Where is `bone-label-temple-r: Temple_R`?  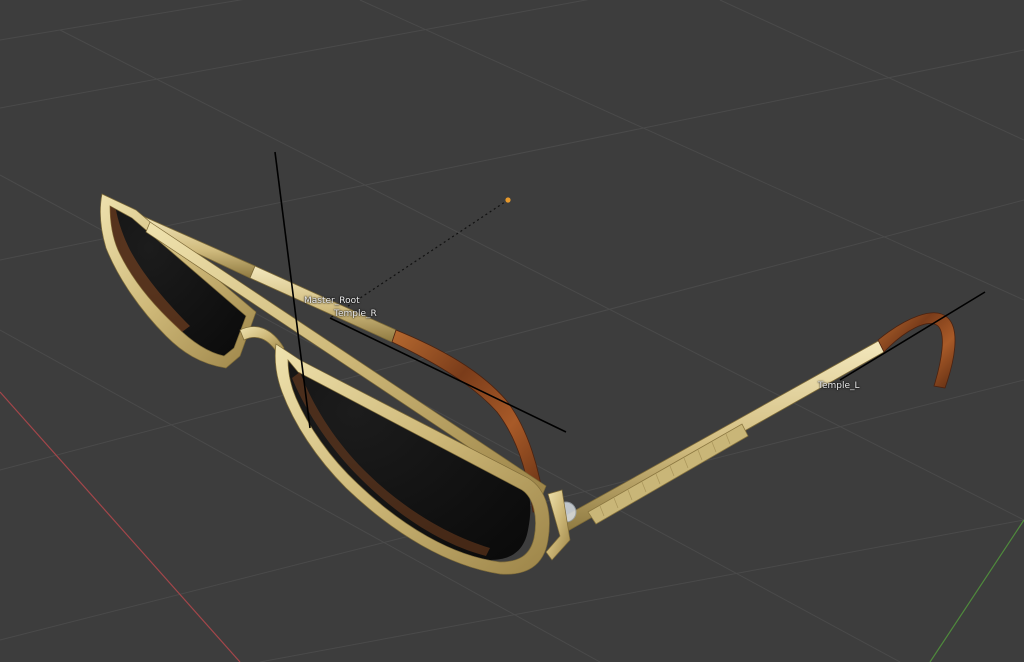 bone-label-temple-r: Temple_R is located at coordinates (355, 314).